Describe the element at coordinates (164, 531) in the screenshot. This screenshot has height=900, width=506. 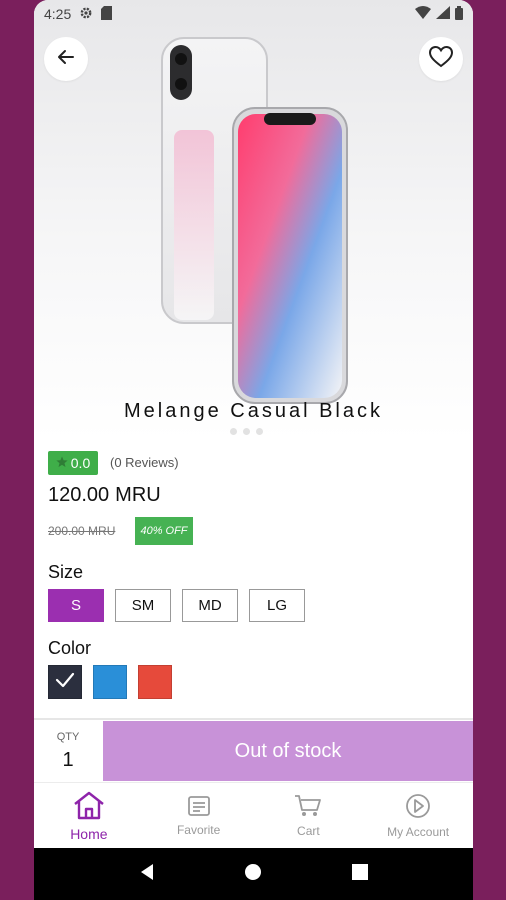
I see `discount-badge: 40% OFF` at that location.